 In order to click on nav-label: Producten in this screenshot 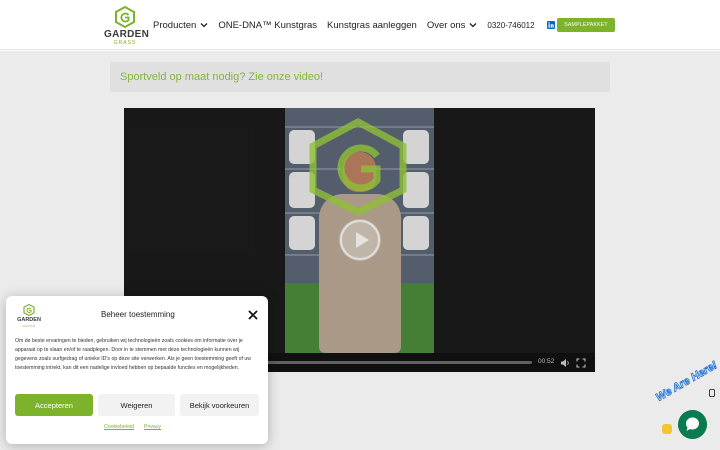, I will do `click(175, 25)`.